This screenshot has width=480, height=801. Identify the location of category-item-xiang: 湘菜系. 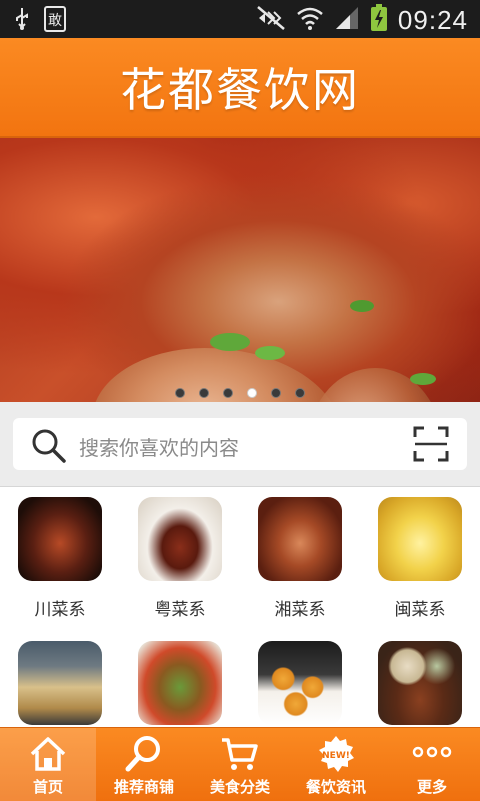
(300, 553).